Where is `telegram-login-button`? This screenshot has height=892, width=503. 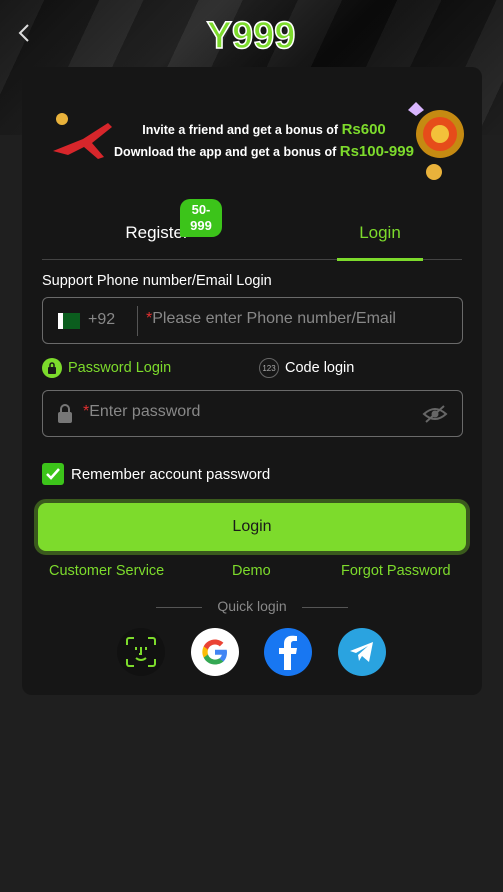
telegram-login-button is located at coordinates (362, 652).